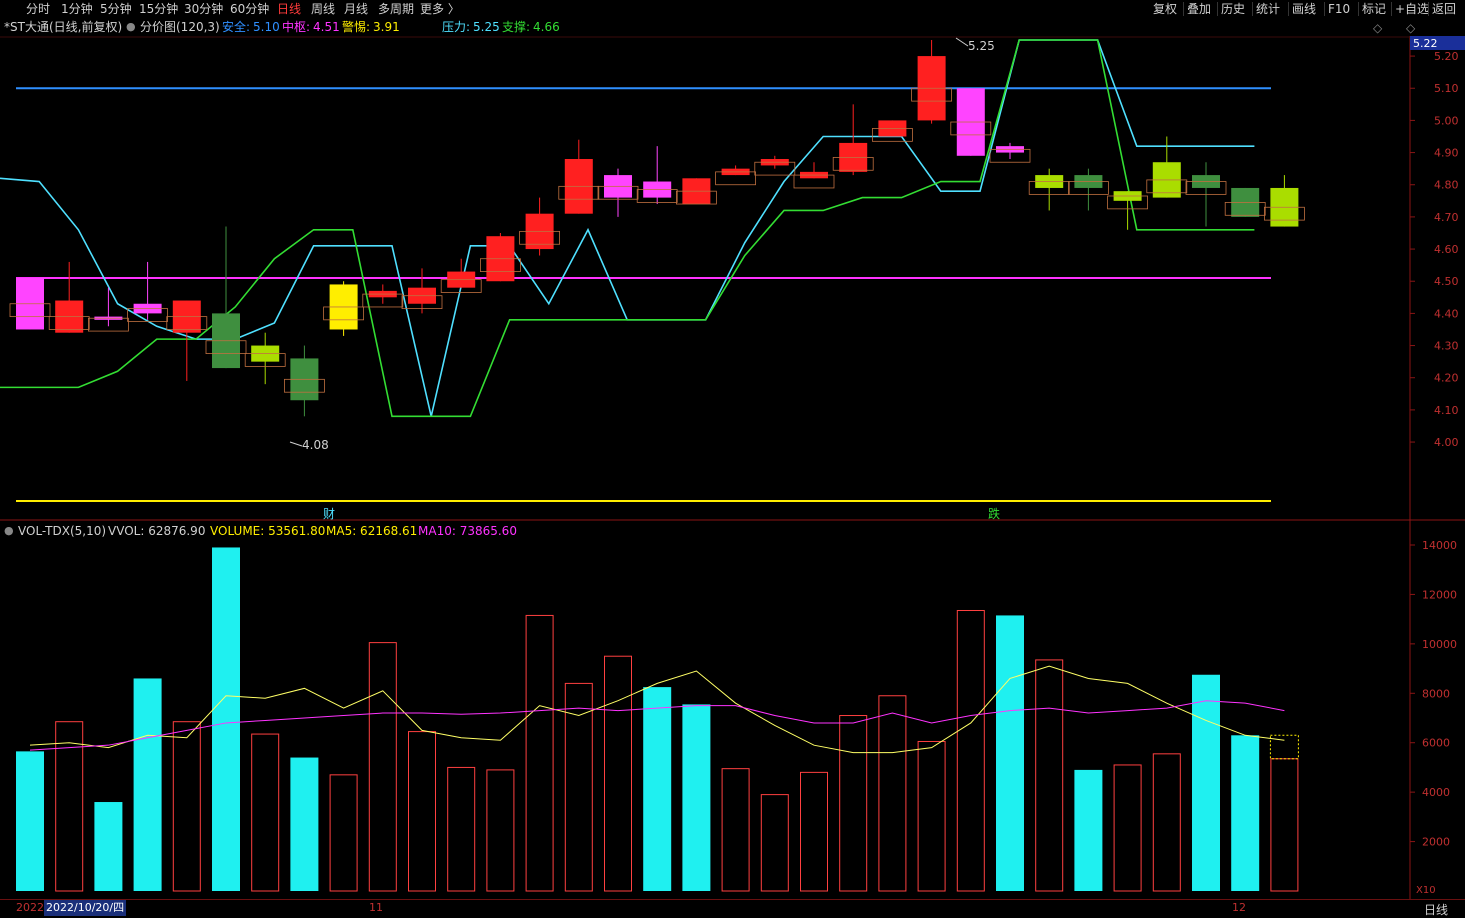 The width and height of the screenshot is (1465, 918). Describe the element at coordinates (1446, 217) in the screenshot. I see `price-axis-label: 4.70` at that location.